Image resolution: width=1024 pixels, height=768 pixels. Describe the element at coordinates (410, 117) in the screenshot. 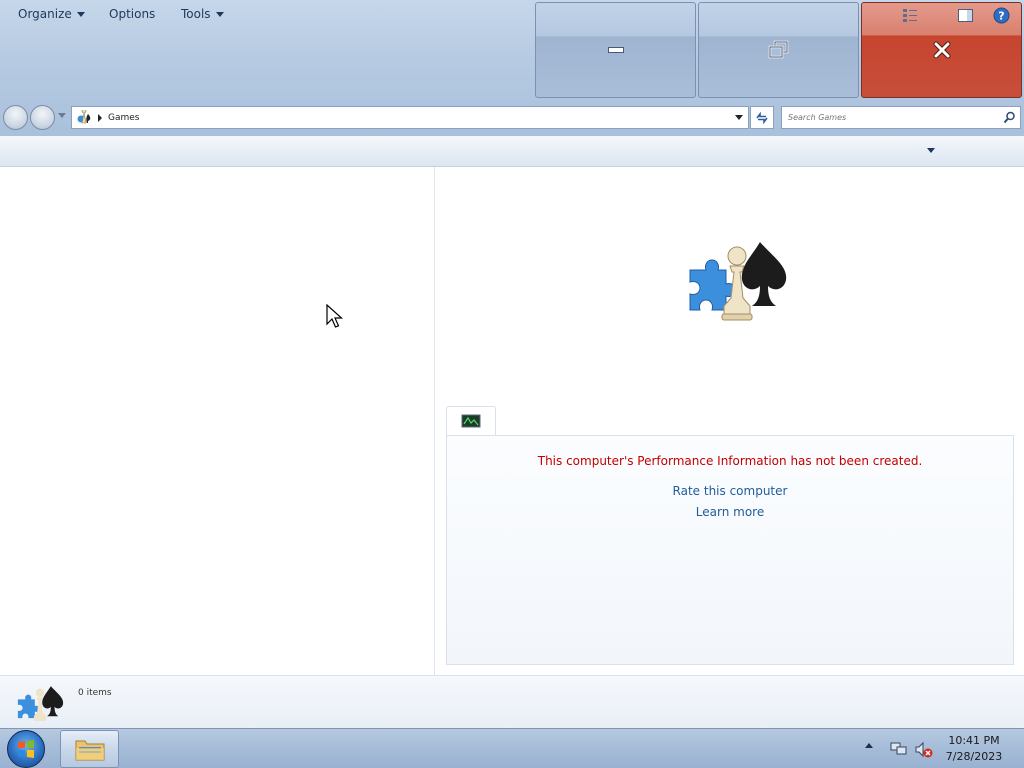

I see `address-bar: Games` at that location.